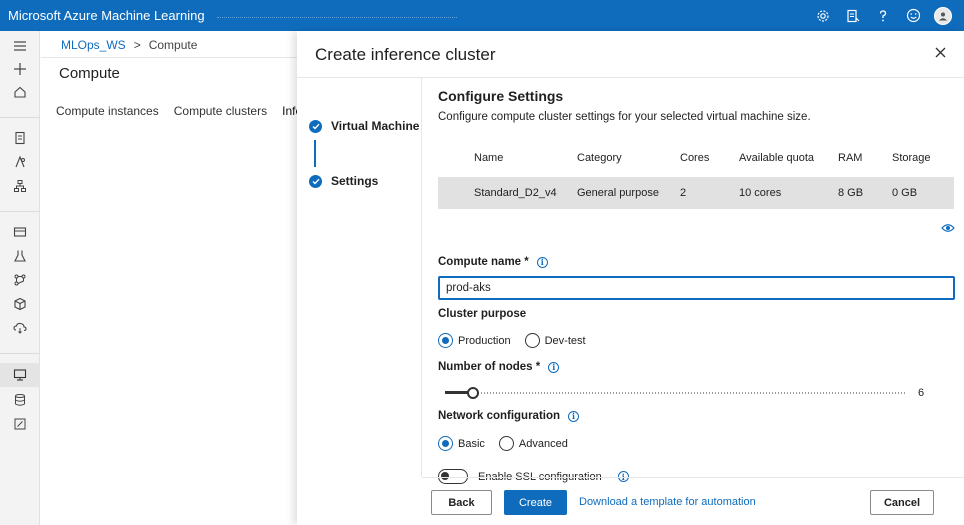 Image resolution: width=964 pixels, height=525 pixels. What do you see at coordinates (20, 232) in the screenshot?
I see `datasets-icon` at bounding box center [20, 232].